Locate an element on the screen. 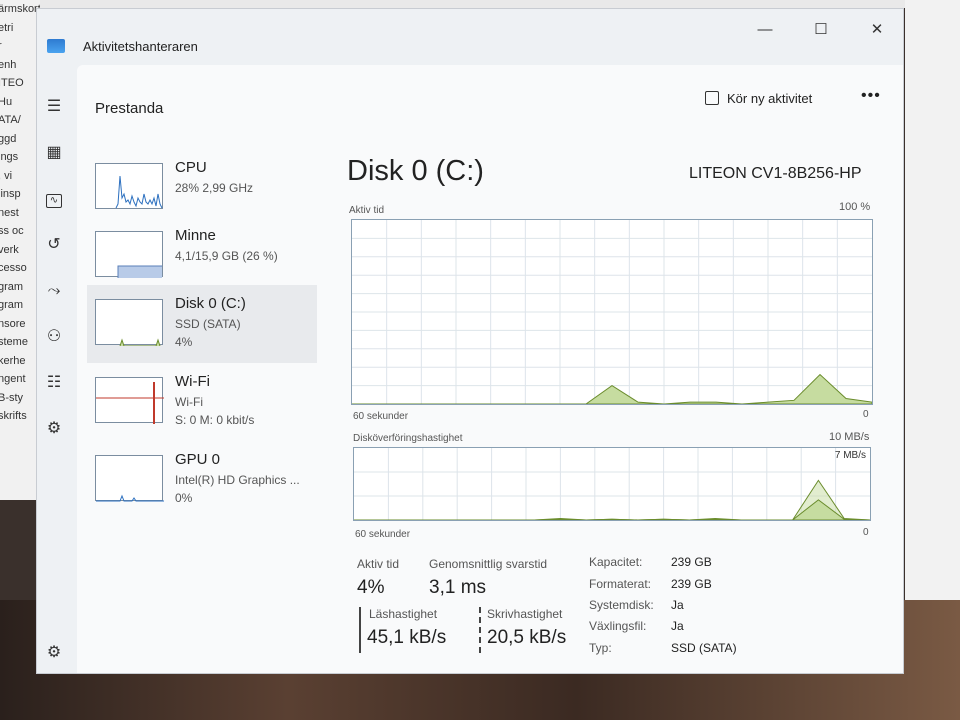  cpu-thumbnail is located at coordinates (129, 186).